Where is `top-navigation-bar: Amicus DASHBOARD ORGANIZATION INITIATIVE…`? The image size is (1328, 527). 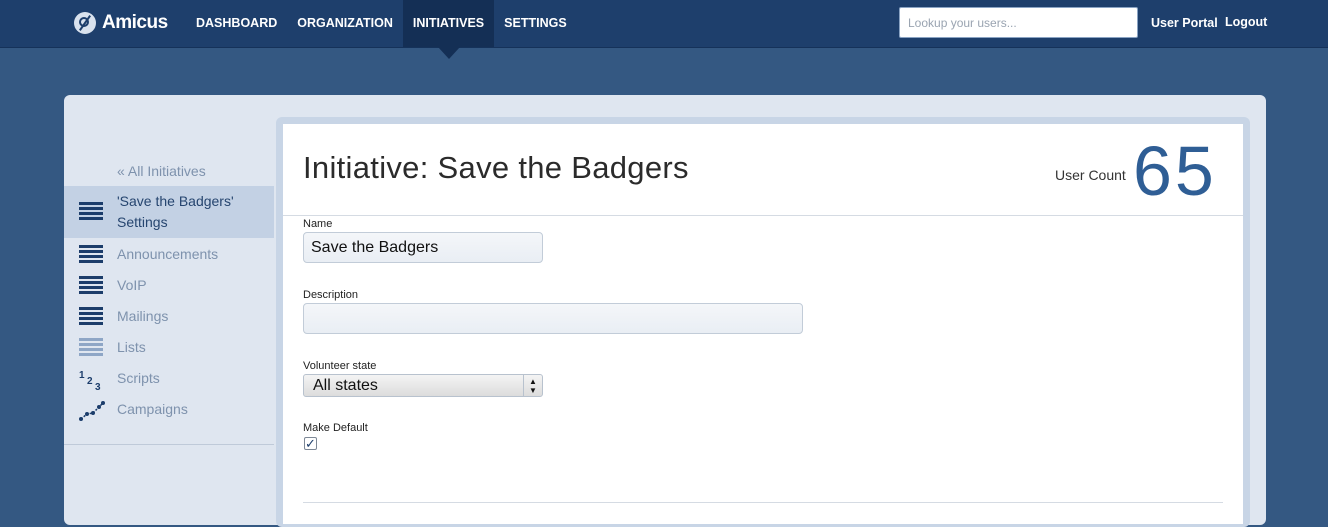
top-navigation-bar: Amicus DASHBOARD ORGANIZATION INITIATIVE… is located at coordinates (664, 29).